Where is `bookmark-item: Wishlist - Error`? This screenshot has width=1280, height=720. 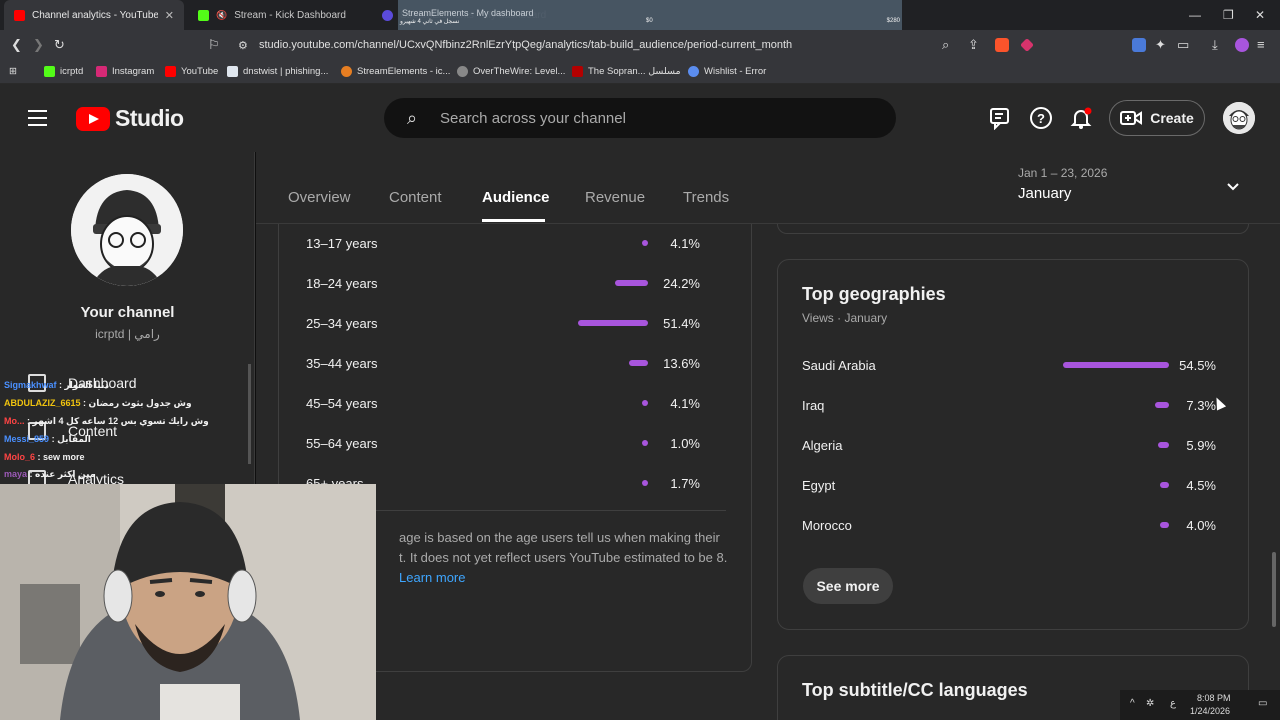 bookmark-item: Wishlist - Error is located at coordinates (727, 71).